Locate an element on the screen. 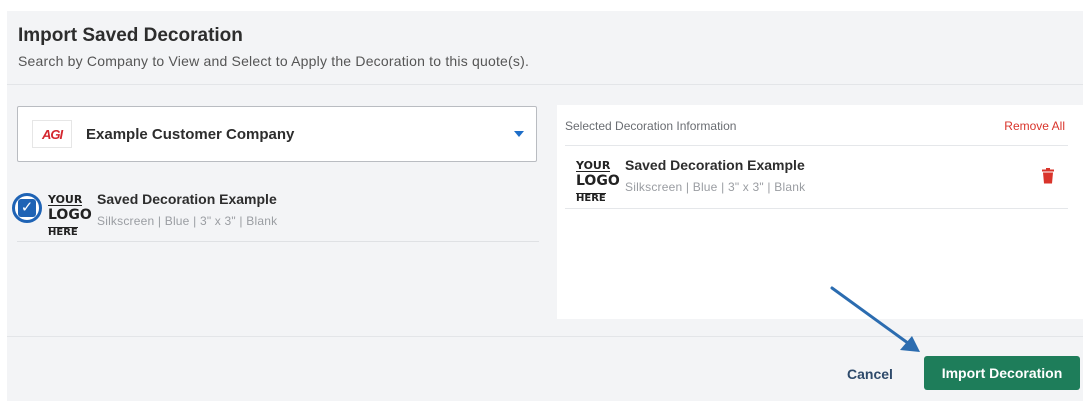 This screenshot has width=1083, height=401. decoration-checkbox: ✓ is located at coordinates (27, 208).